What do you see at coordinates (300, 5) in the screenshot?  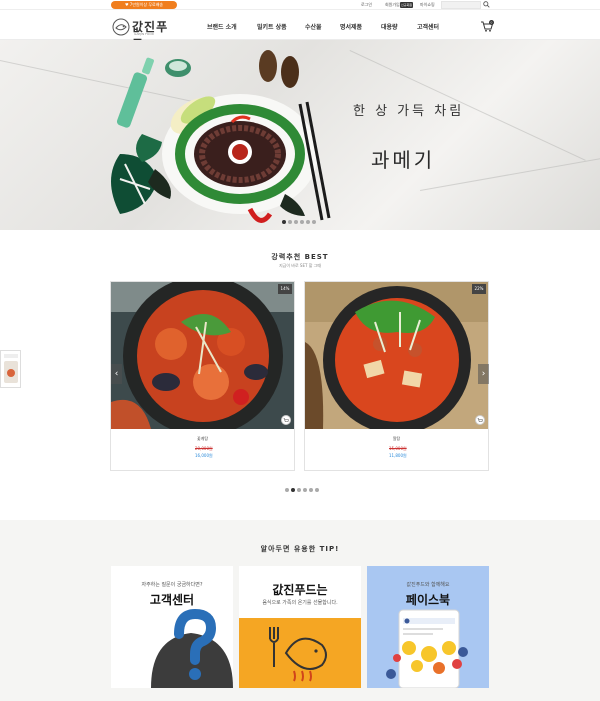 I see `top-utility-bar: ♥ 7만원이상 무료배송 로그인 회원가입 신규회원 마이쇼핑` at bounding box center [300, 5].